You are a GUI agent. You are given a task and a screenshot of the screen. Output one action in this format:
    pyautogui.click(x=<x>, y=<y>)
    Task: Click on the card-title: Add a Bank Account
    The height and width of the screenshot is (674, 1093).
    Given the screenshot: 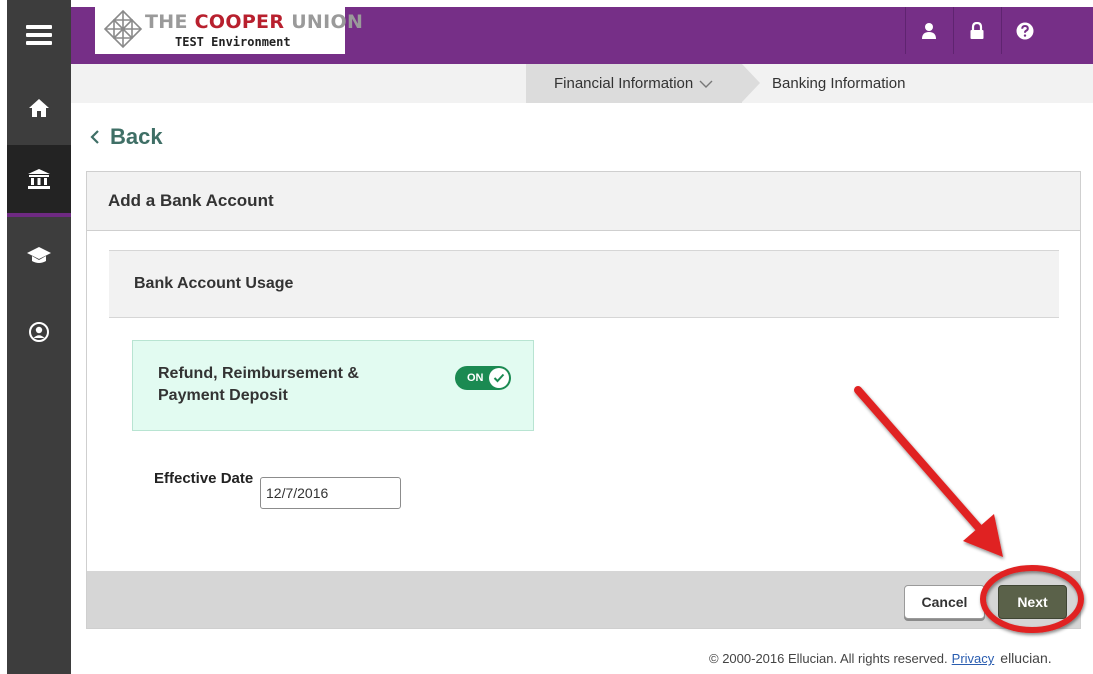 What is the action you would take?
    pyautogui.click(x=191, y=200)
    